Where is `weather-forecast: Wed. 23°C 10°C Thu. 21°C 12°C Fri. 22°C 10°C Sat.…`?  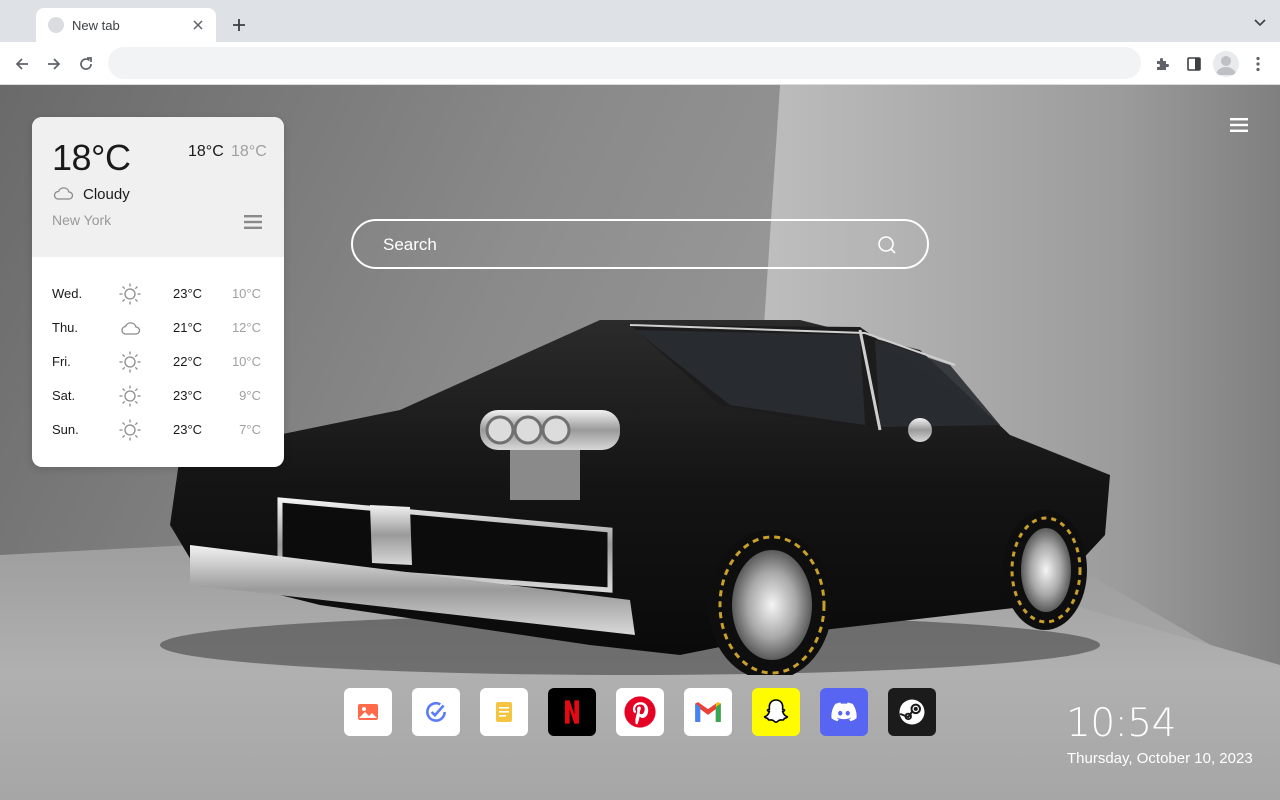
weather-forecast: Wed. 23°C 10°C Thu. 21°C 12°C Fri. 22°C 10°C Sat.… is located at coordinates (158, 362).